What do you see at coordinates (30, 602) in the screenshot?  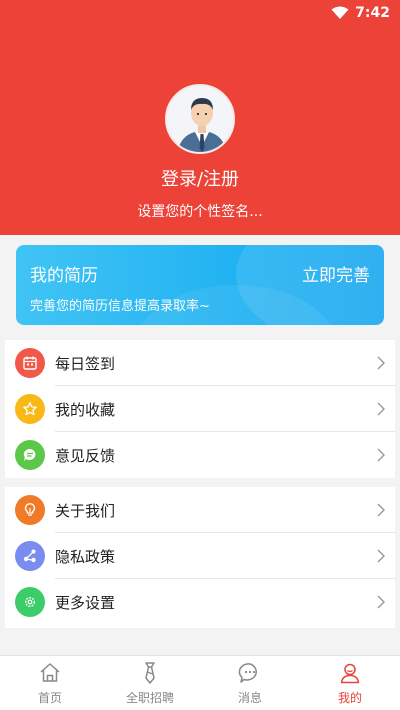 I see `gear-icon` at bounding box center [30, 602].